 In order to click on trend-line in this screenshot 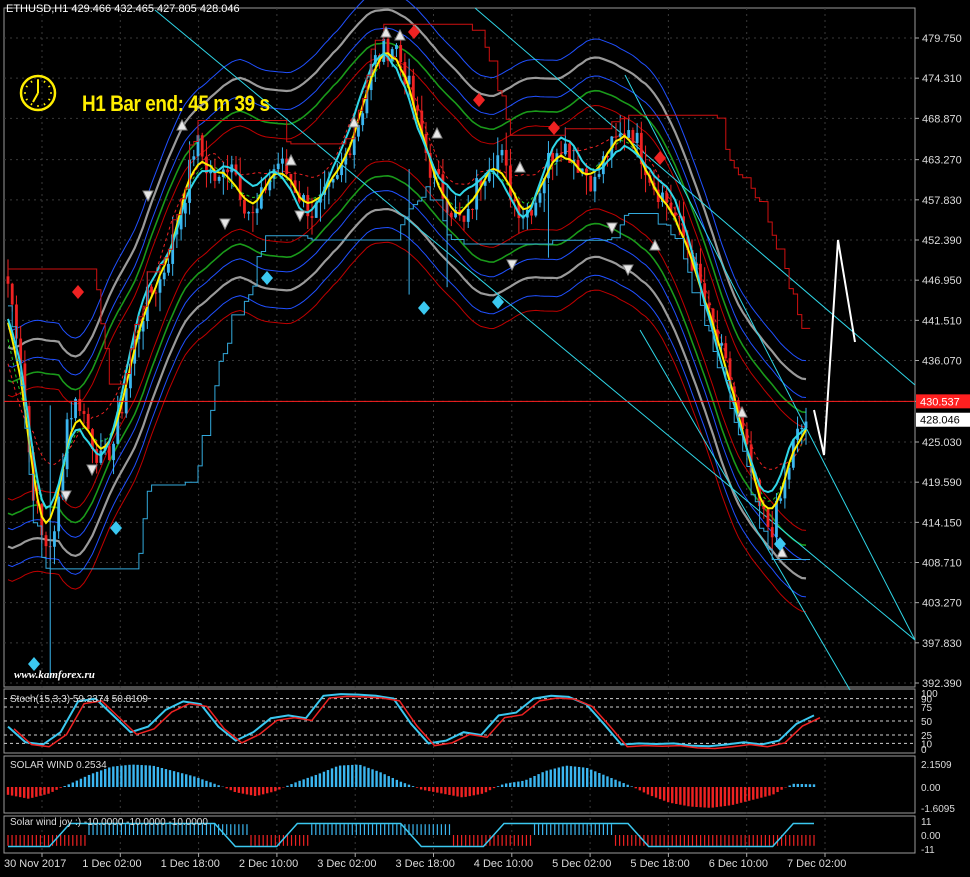, I will do `click(745, 510)`.